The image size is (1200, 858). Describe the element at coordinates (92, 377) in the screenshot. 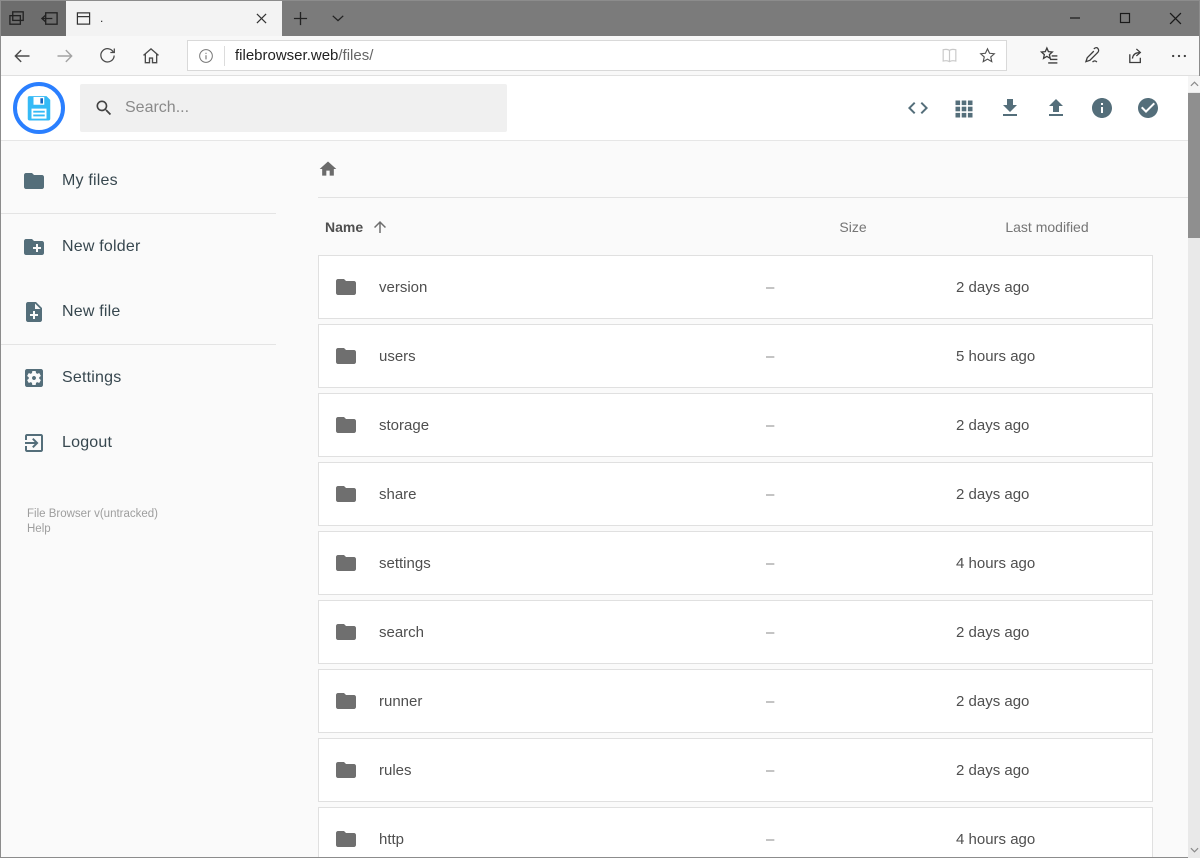

I see `sidebar-item-label: Settings` at that location.